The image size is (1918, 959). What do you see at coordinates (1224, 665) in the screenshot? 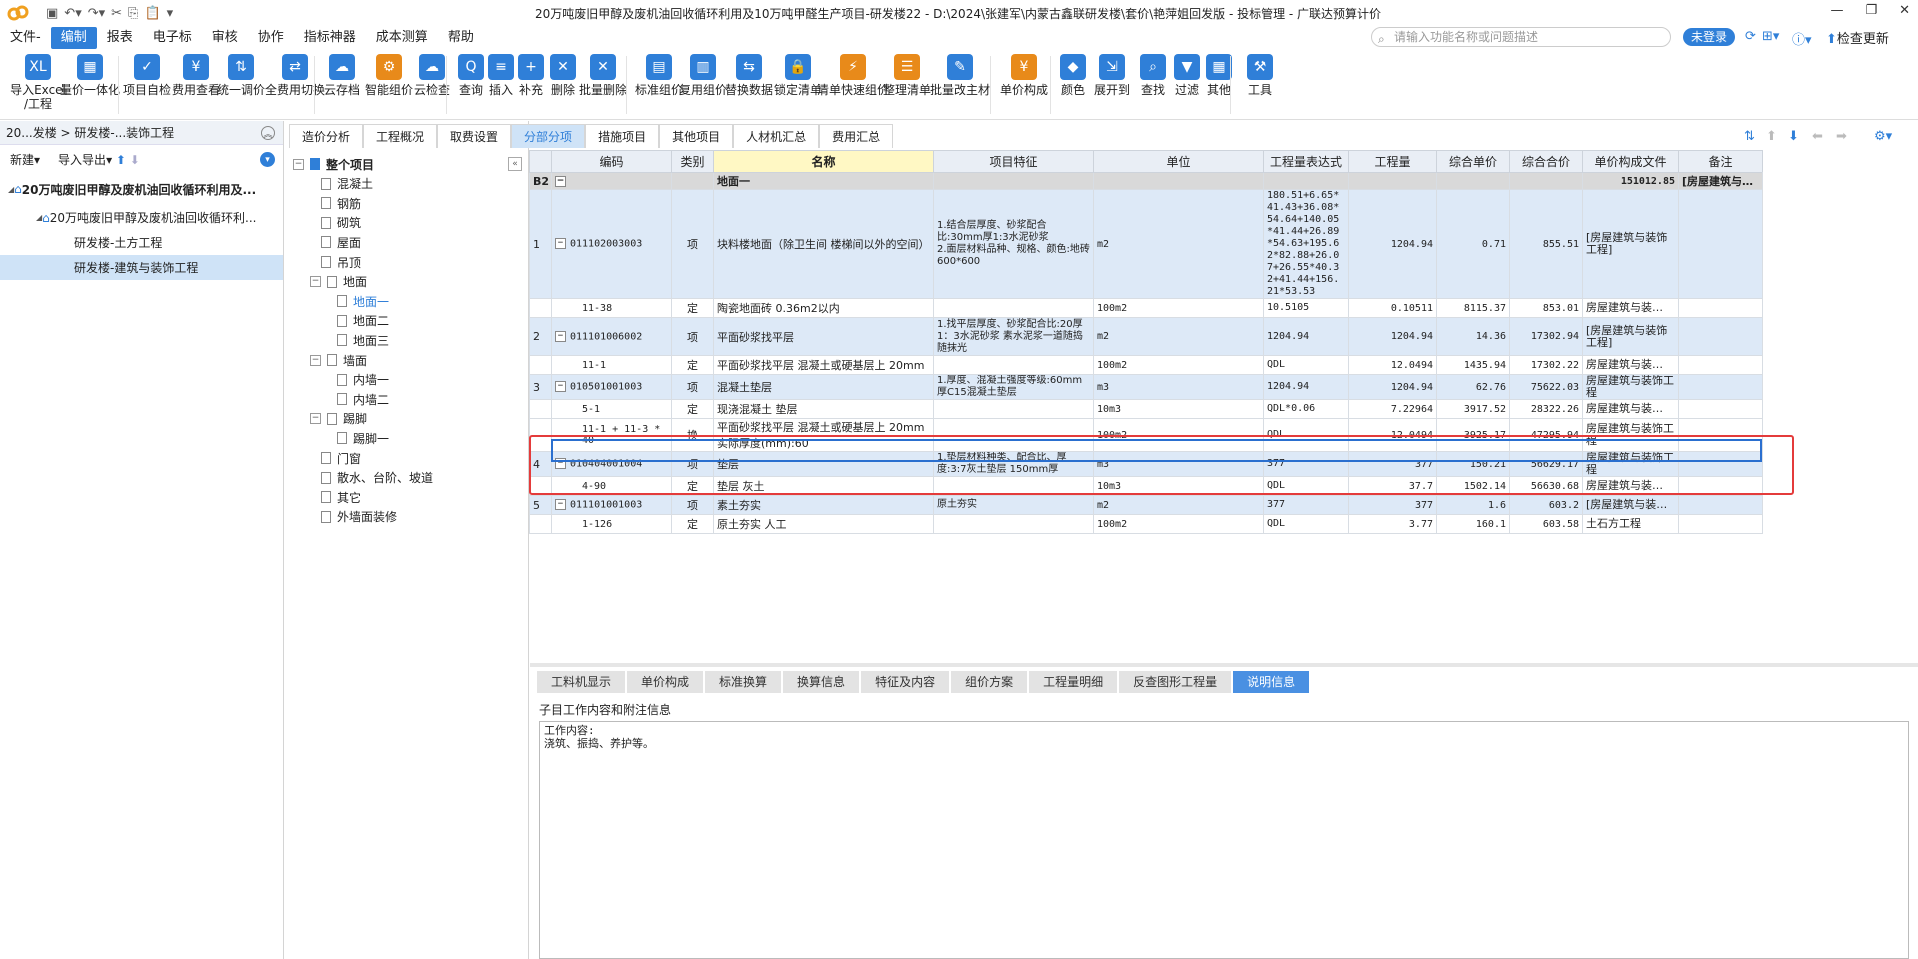
I see `pane-splitter` at bounding box center [1224, 665].